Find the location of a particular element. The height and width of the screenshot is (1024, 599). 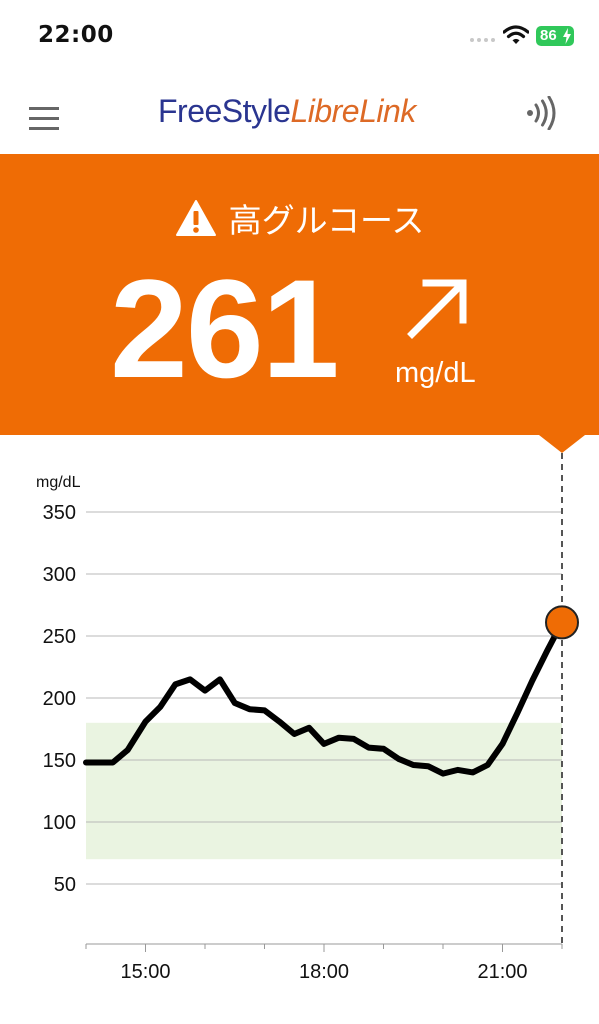

signal-dots-icon is located at coordinates (482, 40).